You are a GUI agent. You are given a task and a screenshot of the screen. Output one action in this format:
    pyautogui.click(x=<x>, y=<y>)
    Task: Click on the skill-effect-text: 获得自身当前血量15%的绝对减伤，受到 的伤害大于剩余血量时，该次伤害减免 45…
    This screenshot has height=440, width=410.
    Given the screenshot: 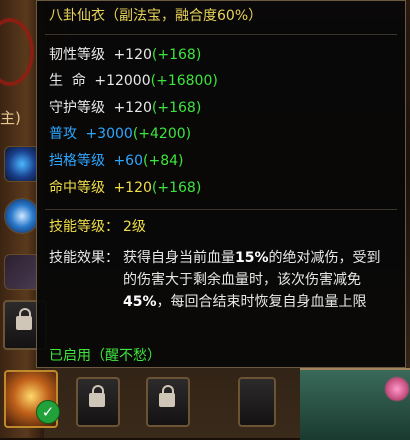 What is the action you would take?
    pyautogui.click(x=263, y=280)
    